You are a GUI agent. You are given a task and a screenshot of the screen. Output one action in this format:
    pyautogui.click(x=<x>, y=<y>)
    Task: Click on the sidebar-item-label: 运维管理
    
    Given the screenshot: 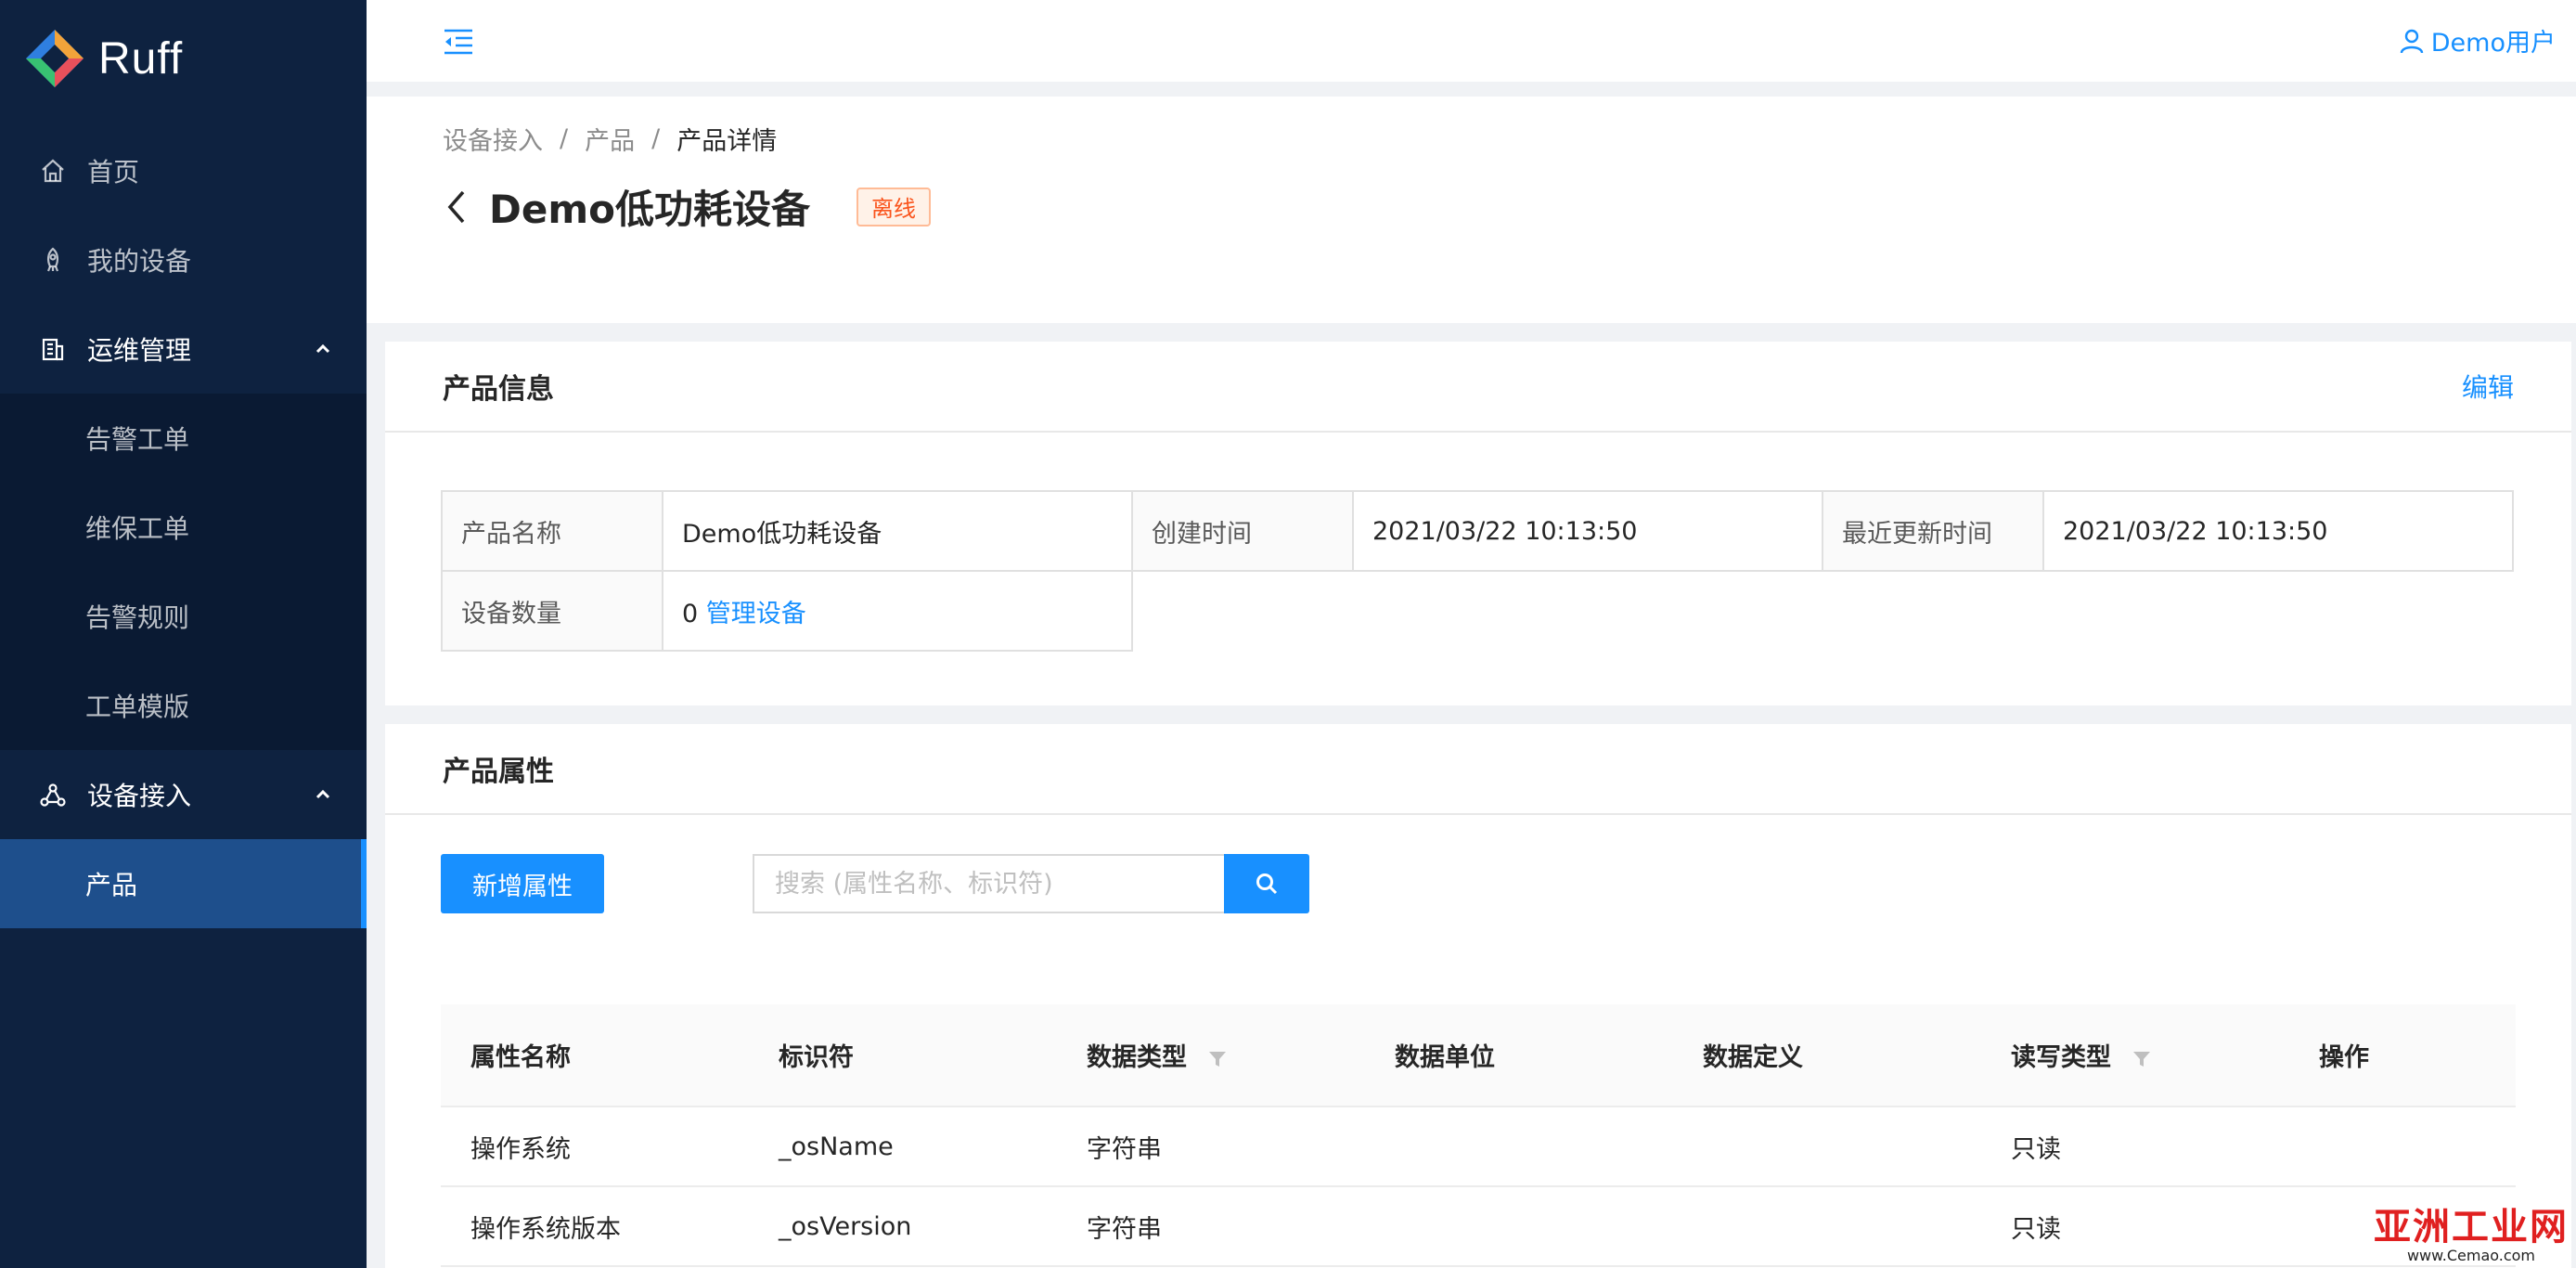 What is the action you would take?
    pyautogui.click(x=139, y=350)
    